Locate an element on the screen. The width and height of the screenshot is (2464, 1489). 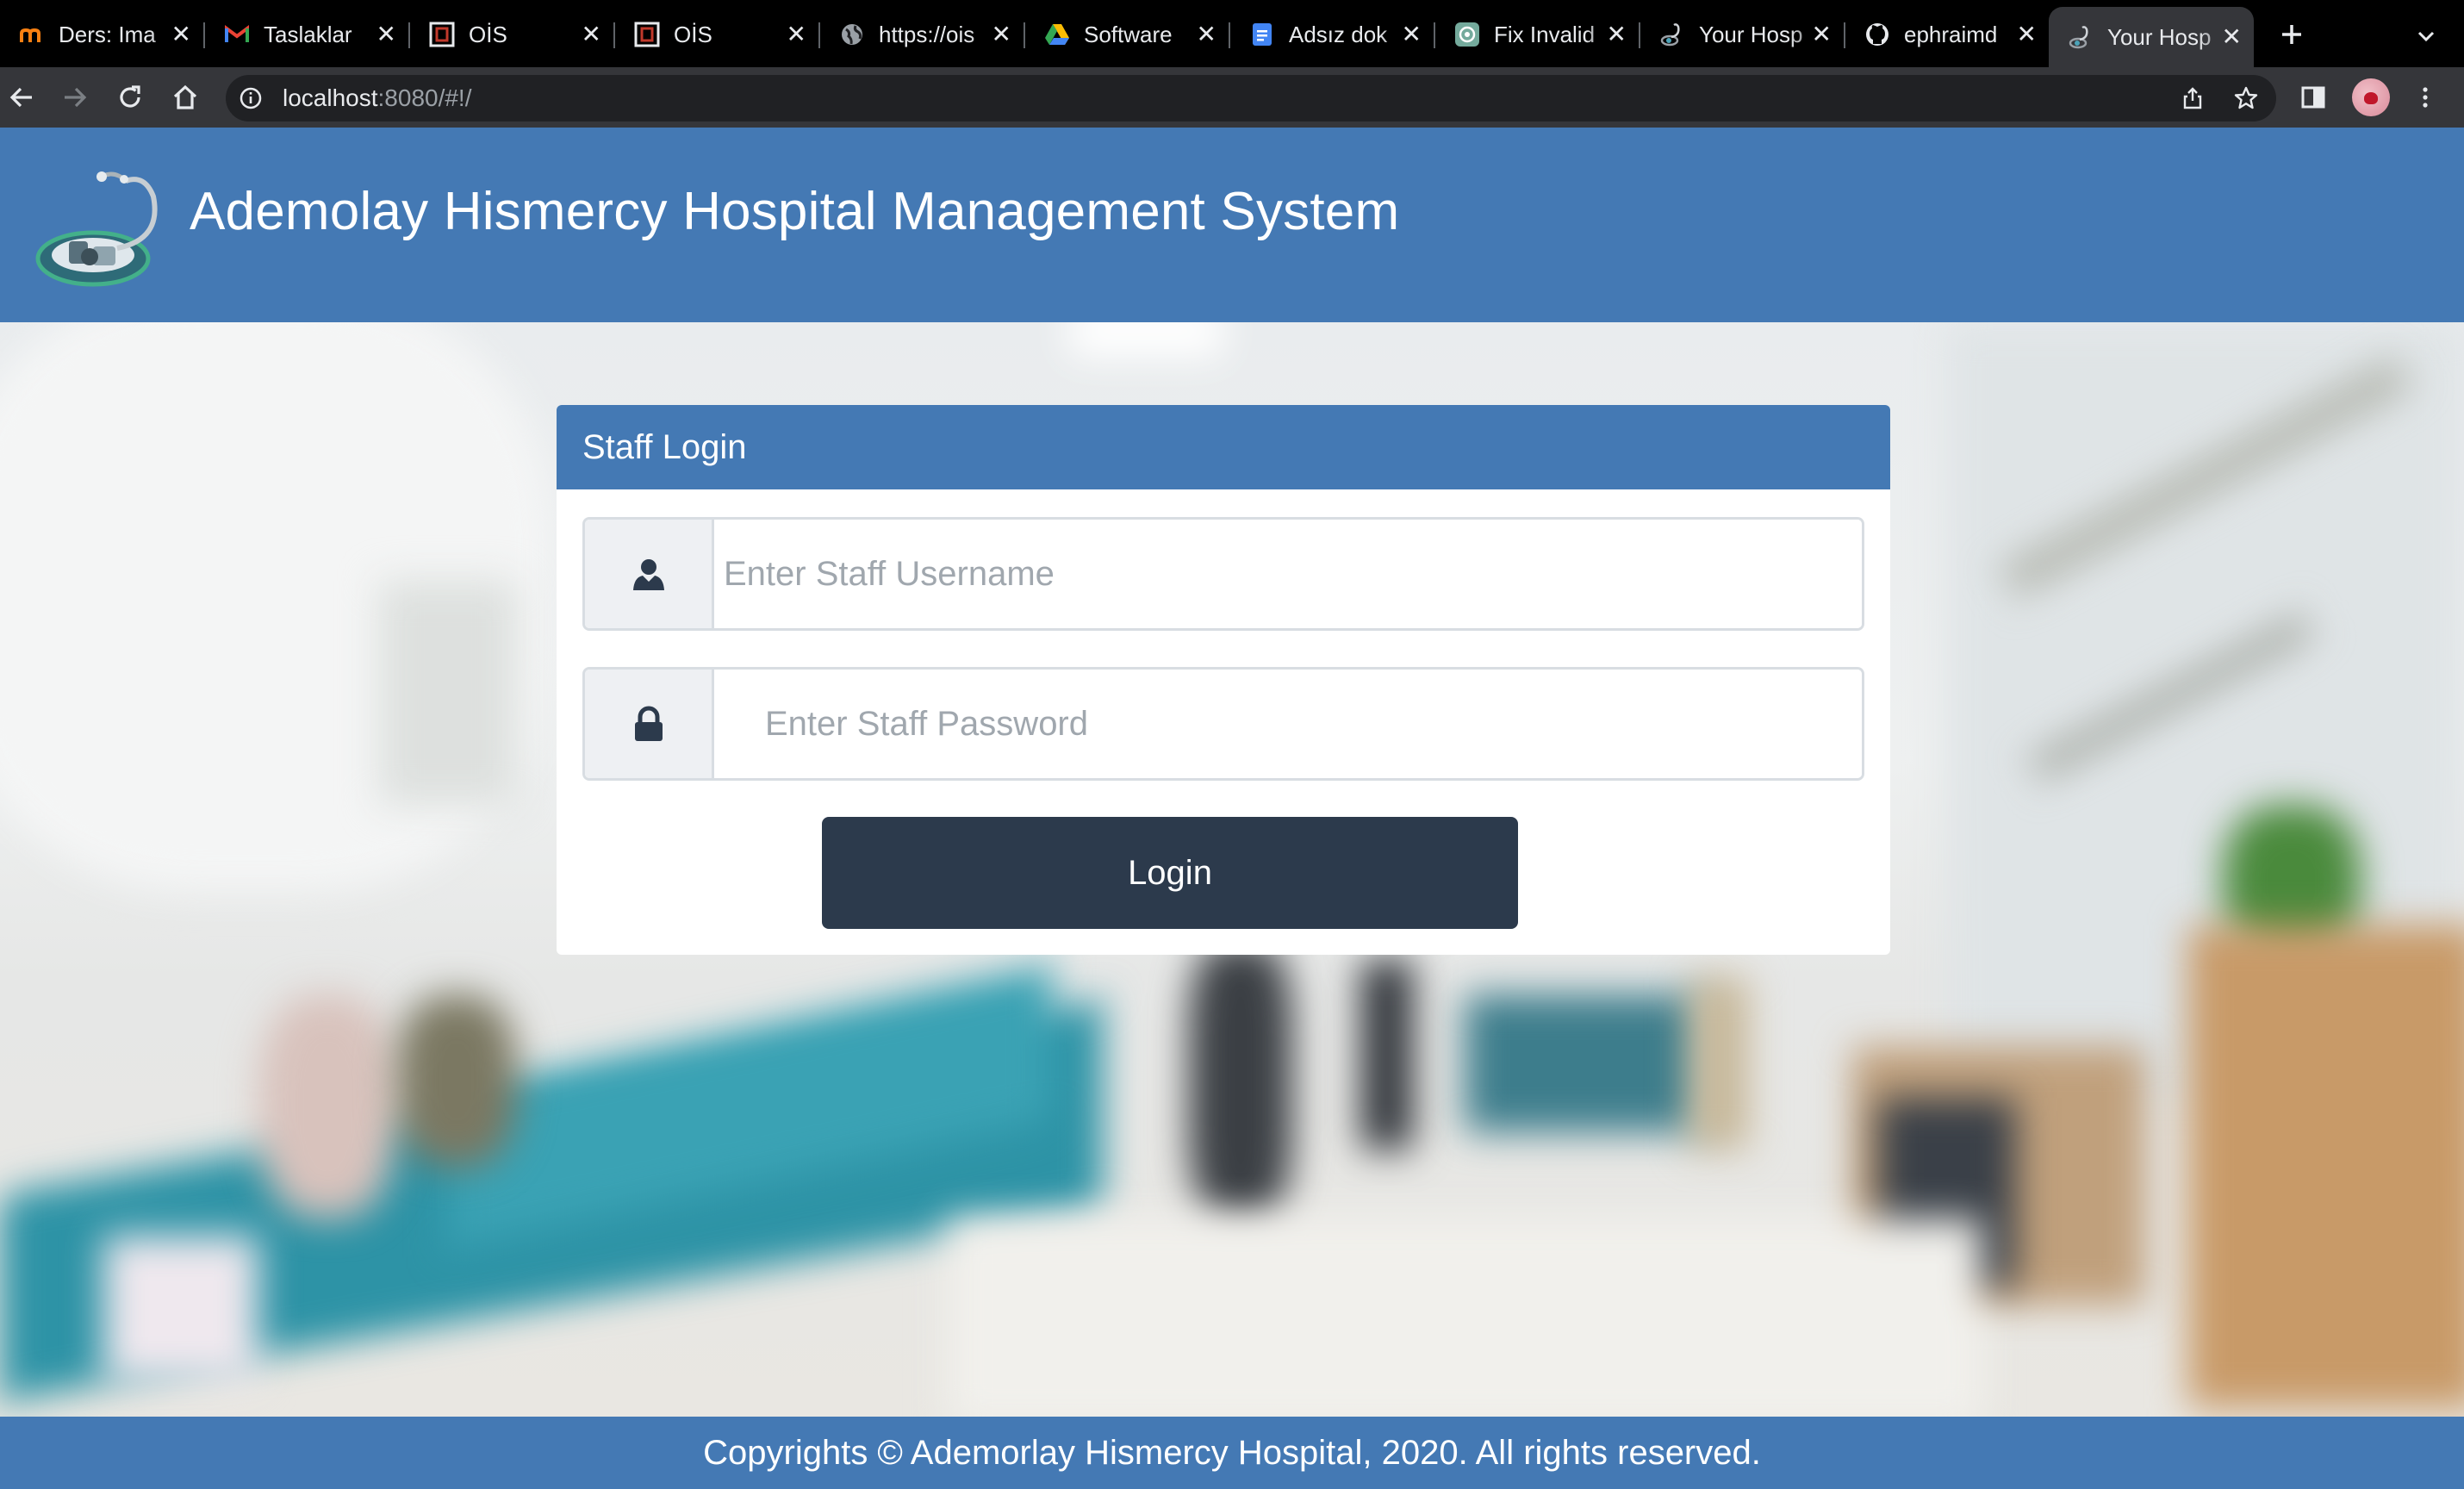
forward-button is located at coordinates (75, 97).